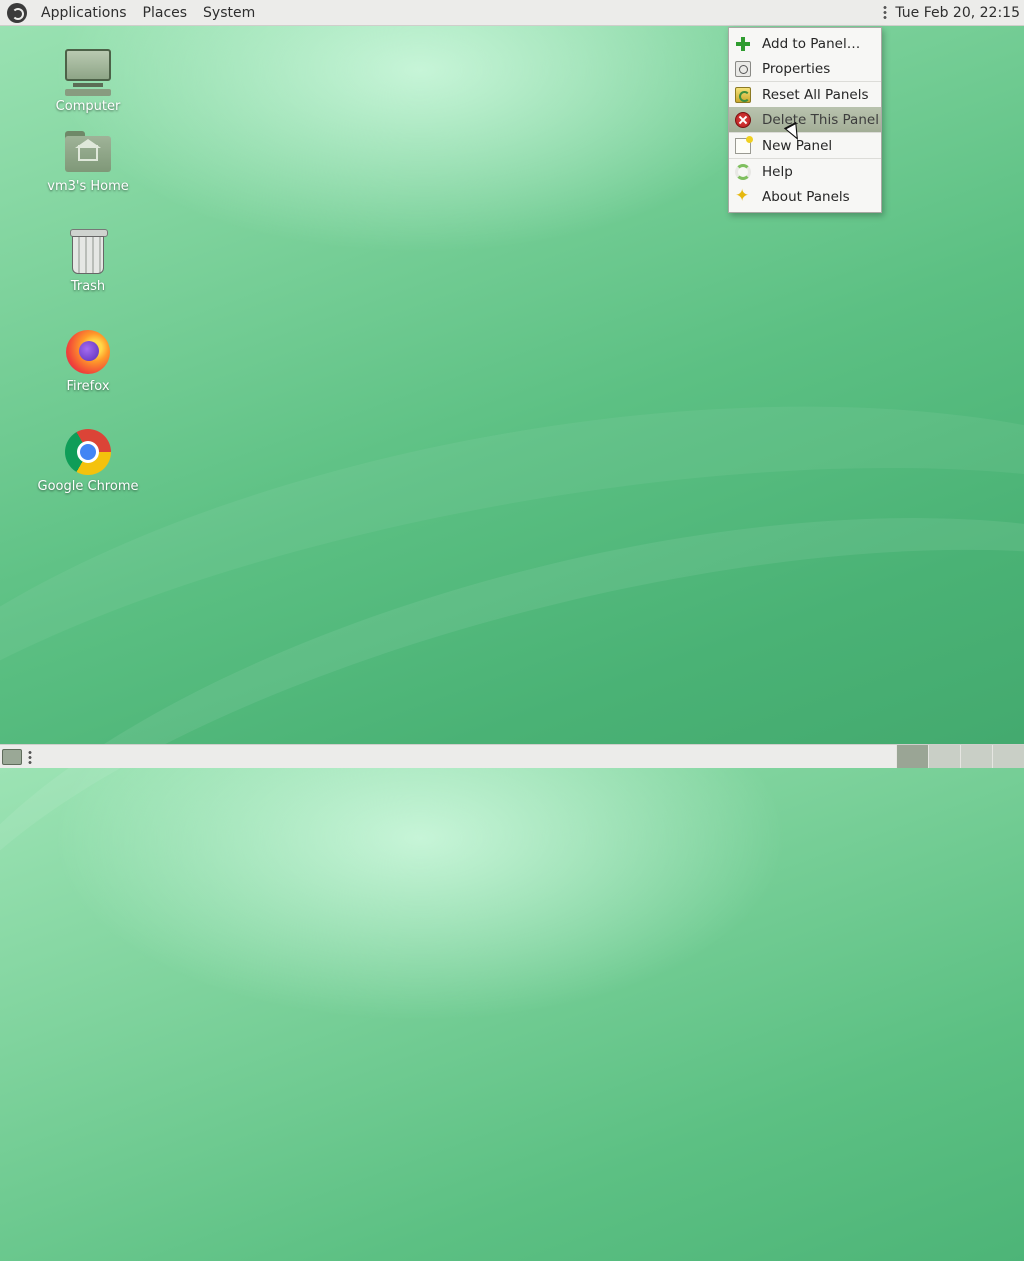  I want to click on menu-item-delete-this-panel: Delete This Panel, so click(805, 119).